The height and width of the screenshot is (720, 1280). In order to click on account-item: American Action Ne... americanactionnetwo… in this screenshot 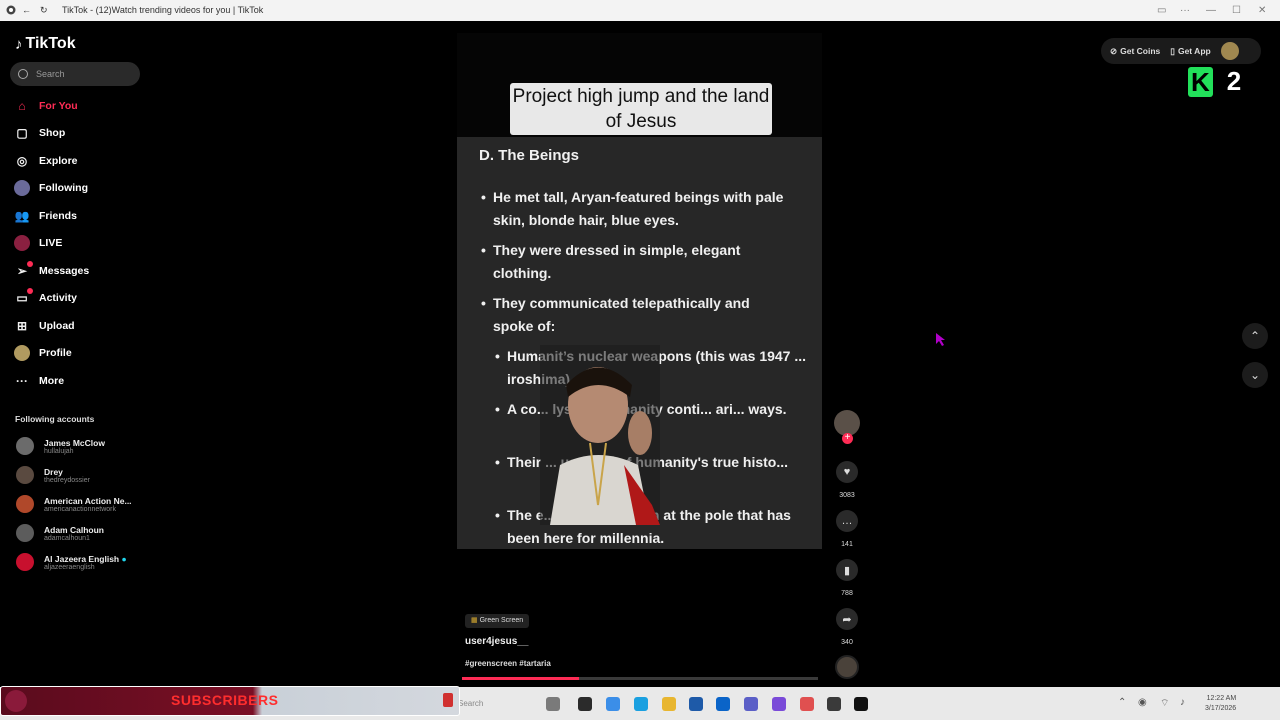, I will do `click(74, 504)`.